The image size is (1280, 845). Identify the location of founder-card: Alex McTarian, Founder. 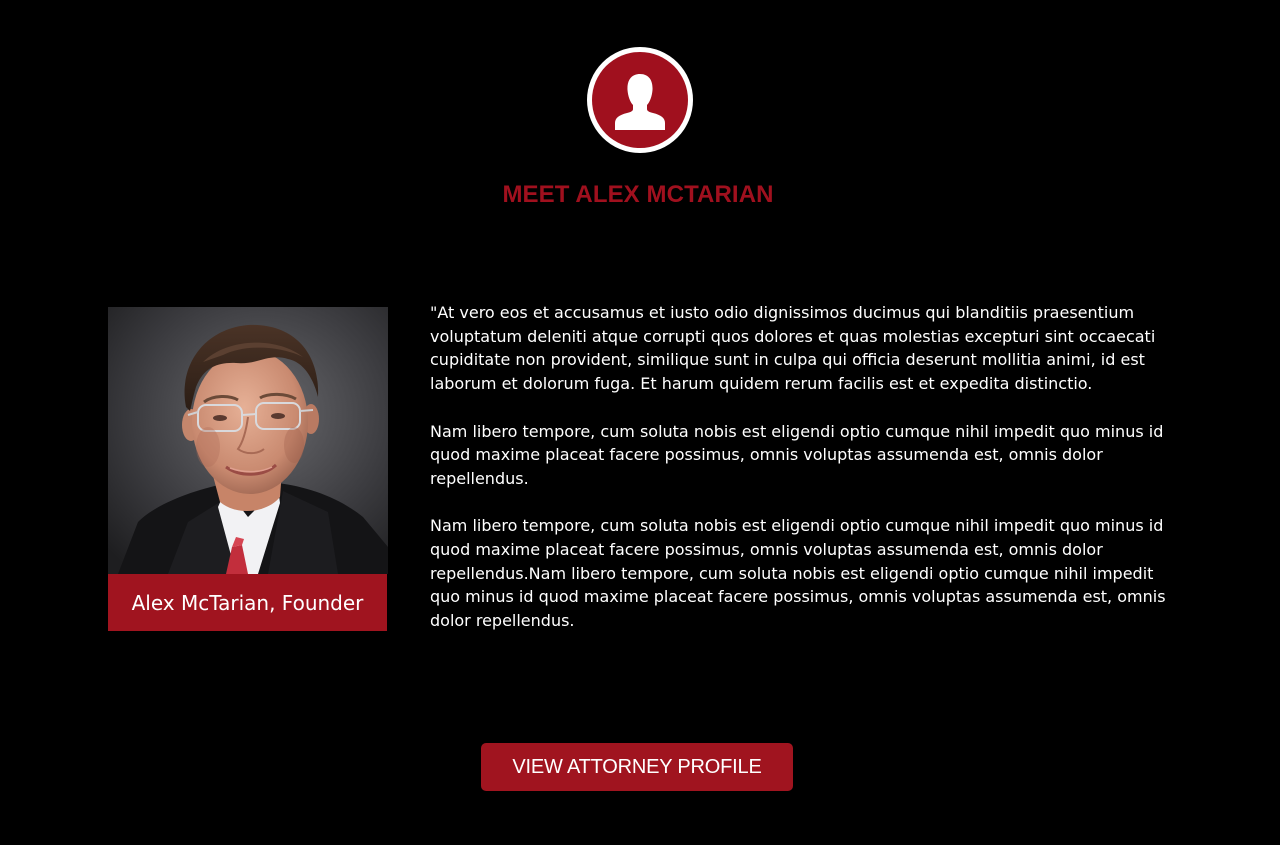
(248, 469).